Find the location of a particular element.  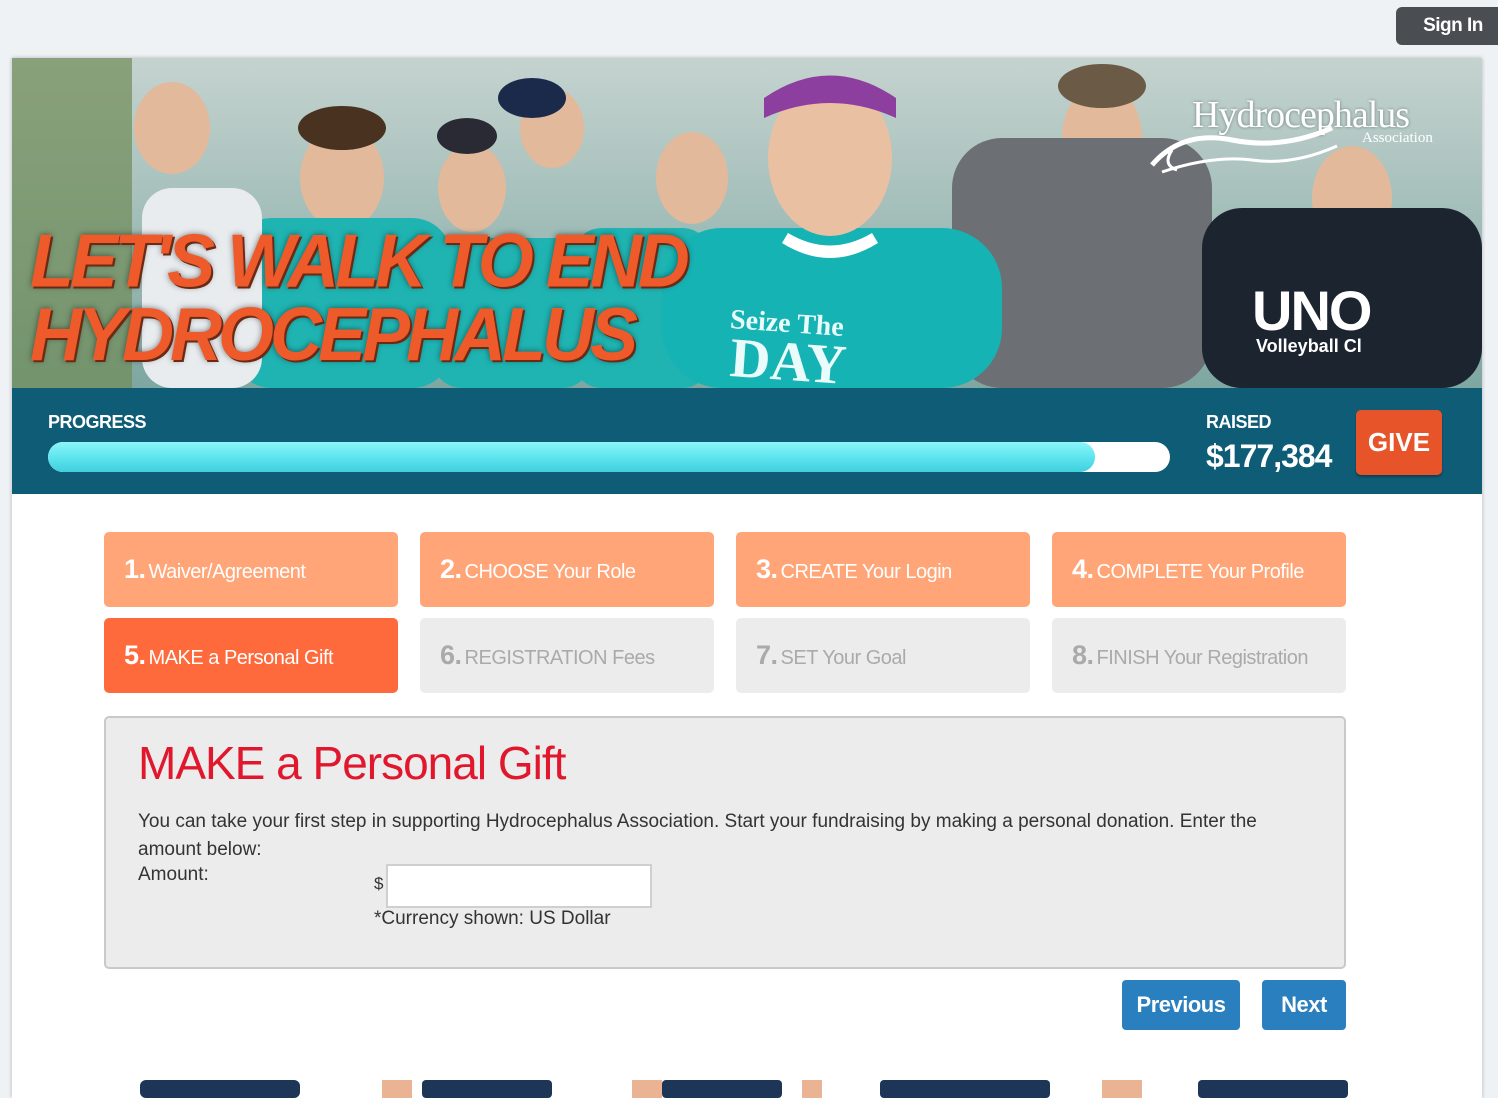

step-label: MAKE a Personal Gift is located at coordinates (241, 658).